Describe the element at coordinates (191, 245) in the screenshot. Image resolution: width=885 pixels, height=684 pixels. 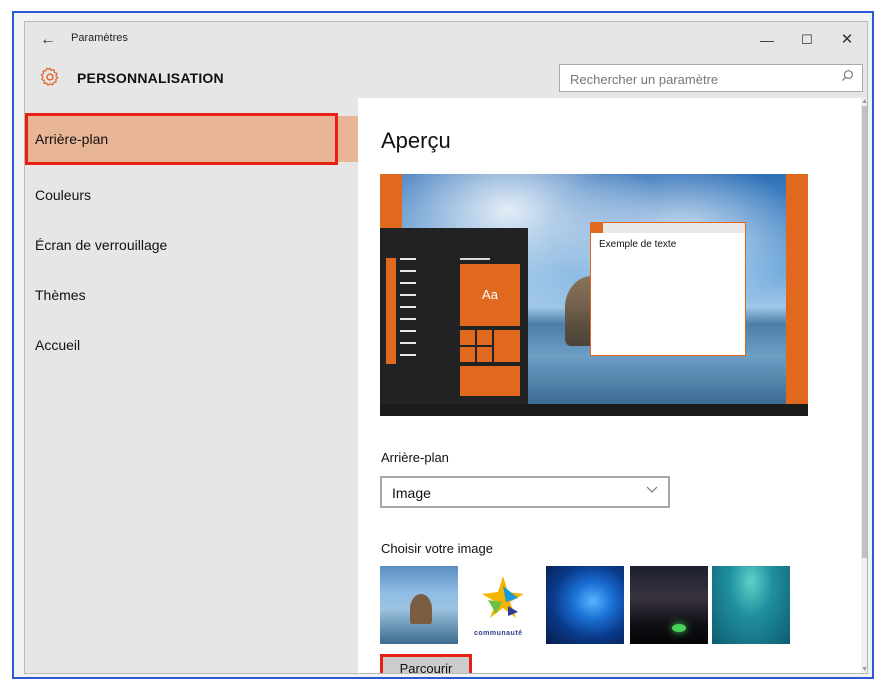
I see `sidebar-item-ecran-verrouillage: Écran de verrouillage` at that location.